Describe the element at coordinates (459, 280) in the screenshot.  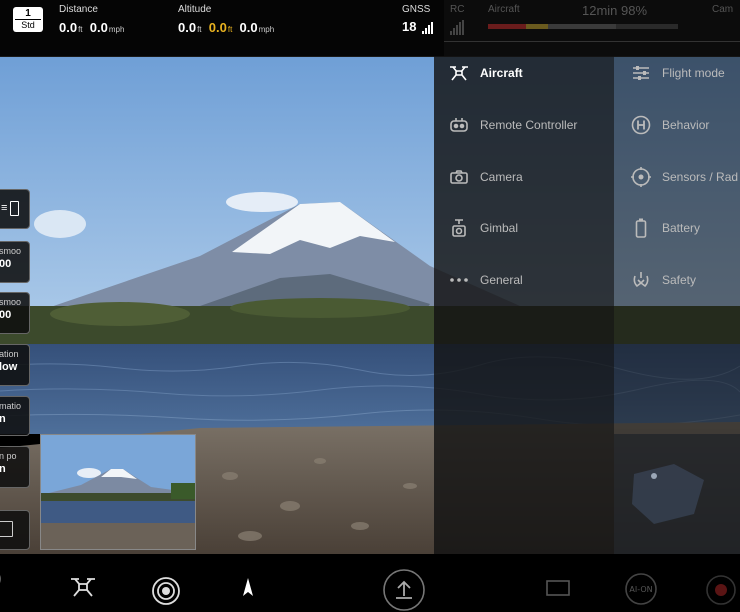
I see `more-icon` at that location.